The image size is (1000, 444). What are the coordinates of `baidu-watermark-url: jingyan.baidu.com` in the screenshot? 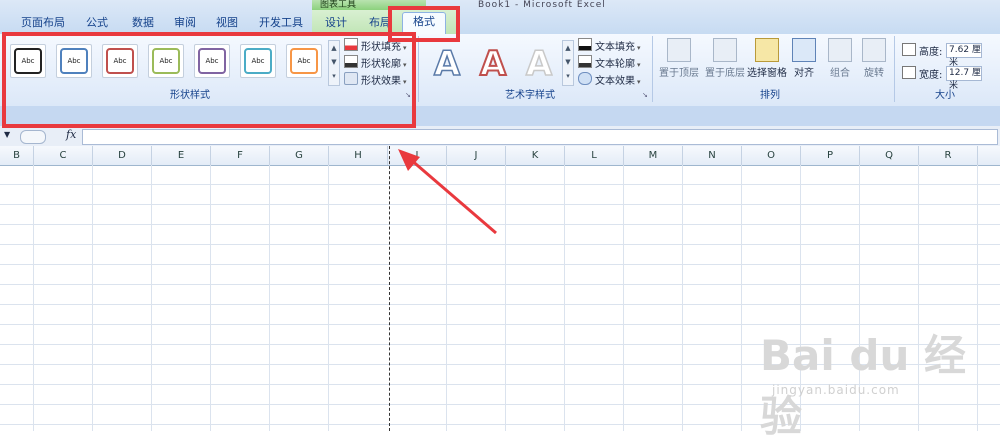 It's located at (836, 390).